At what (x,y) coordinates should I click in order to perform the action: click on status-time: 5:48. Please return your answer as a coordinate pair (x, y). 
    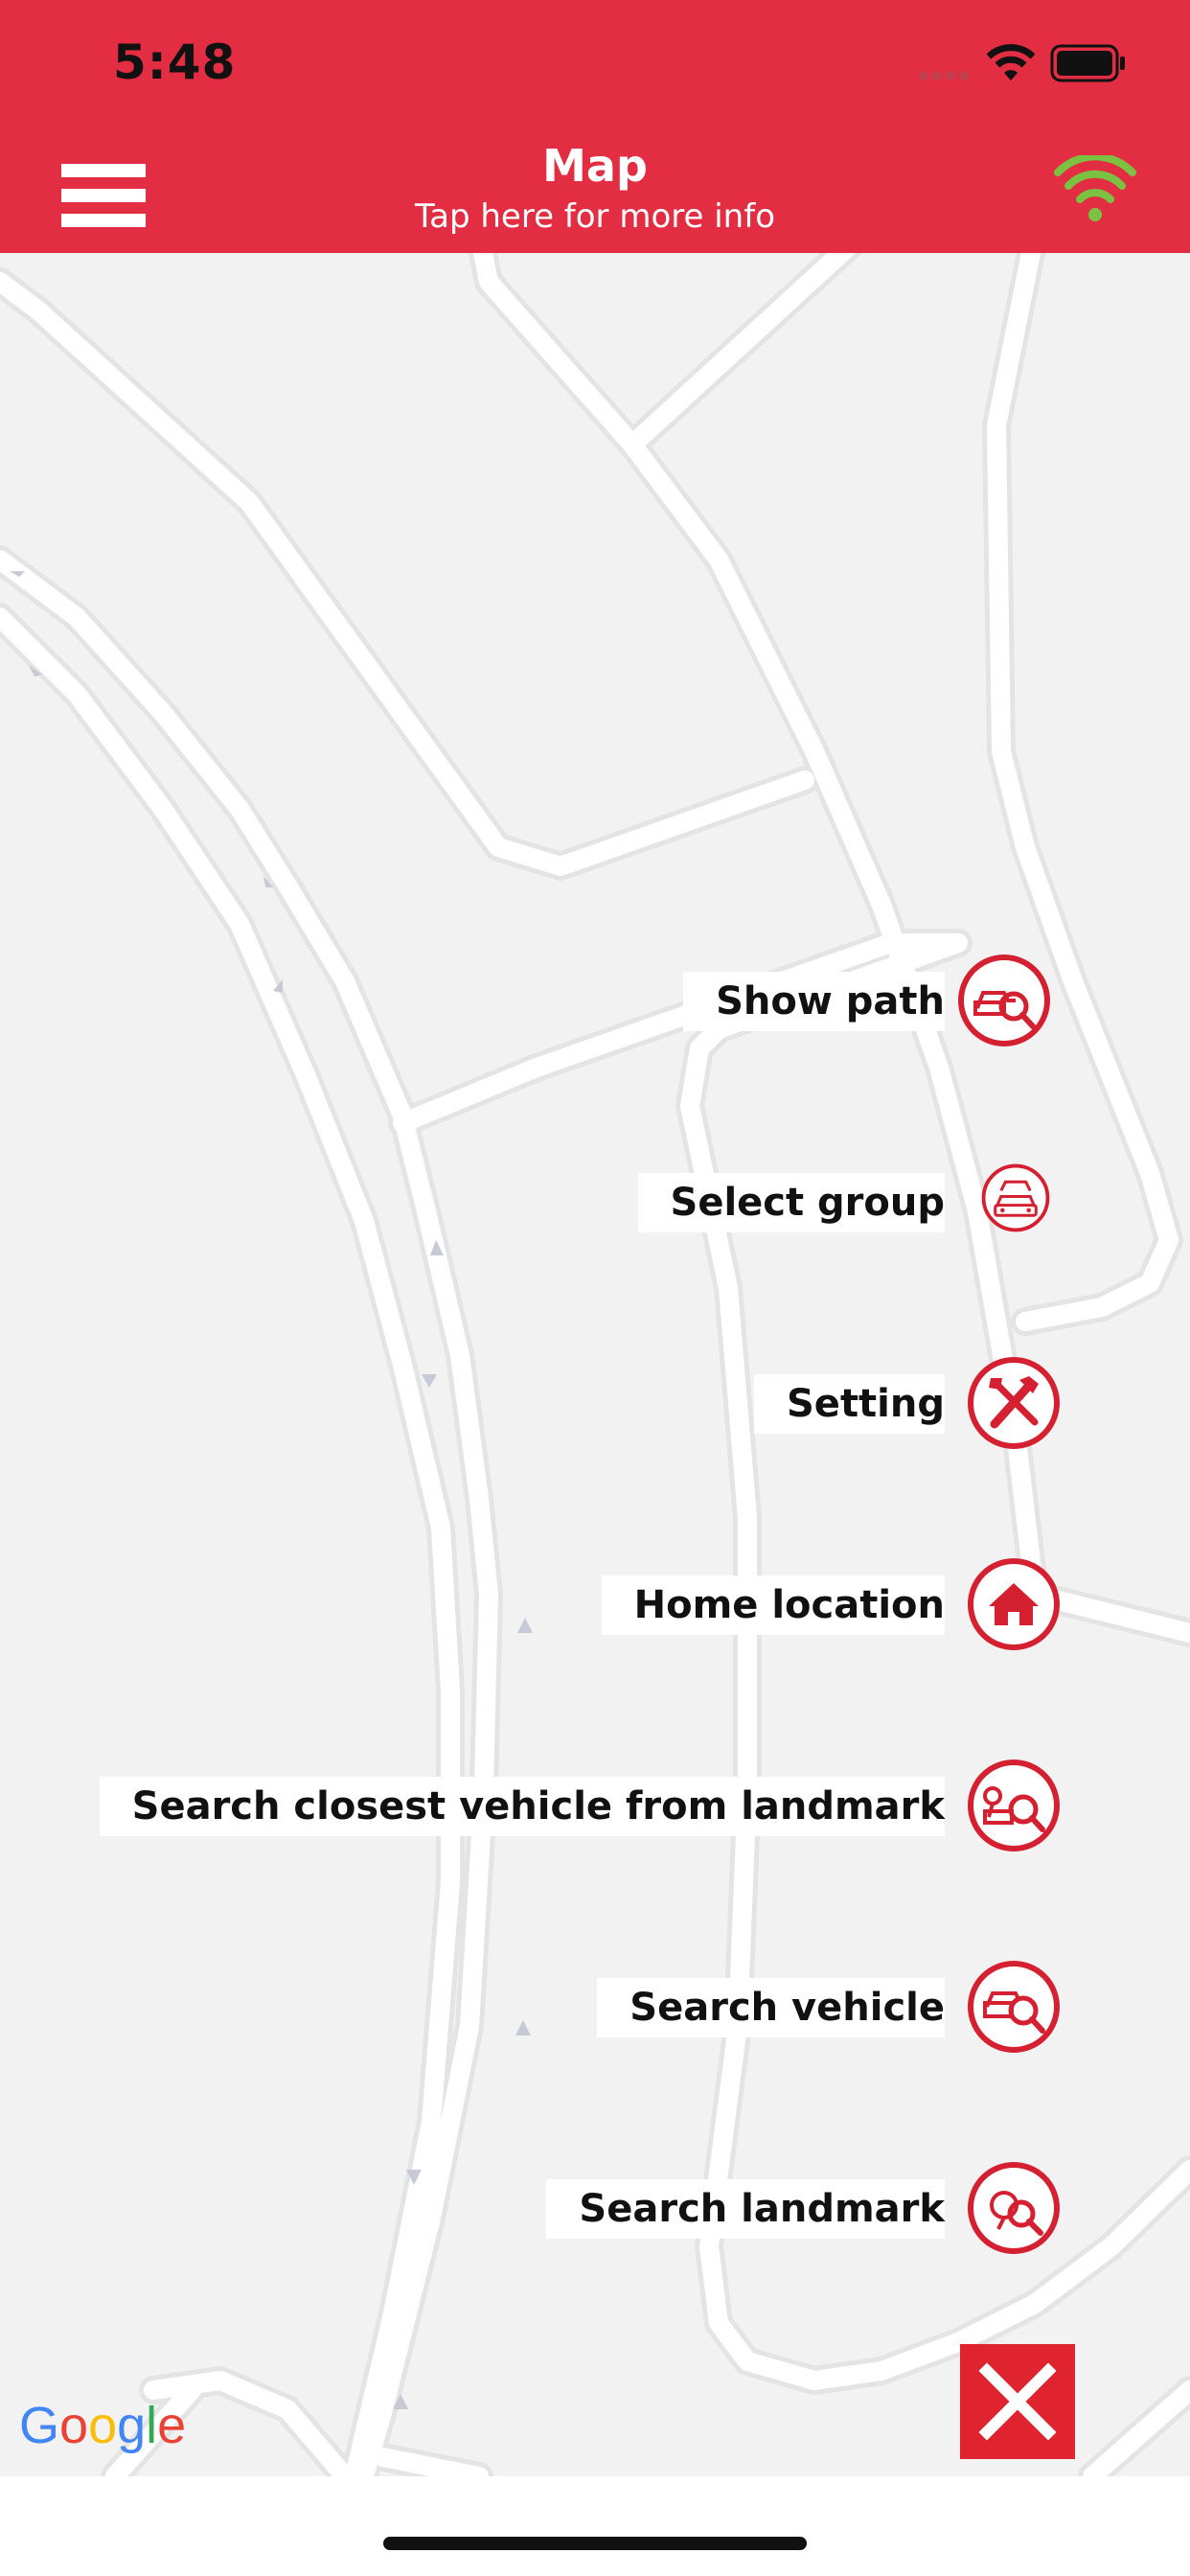
    Looking at the image, I should click on (175, 62).